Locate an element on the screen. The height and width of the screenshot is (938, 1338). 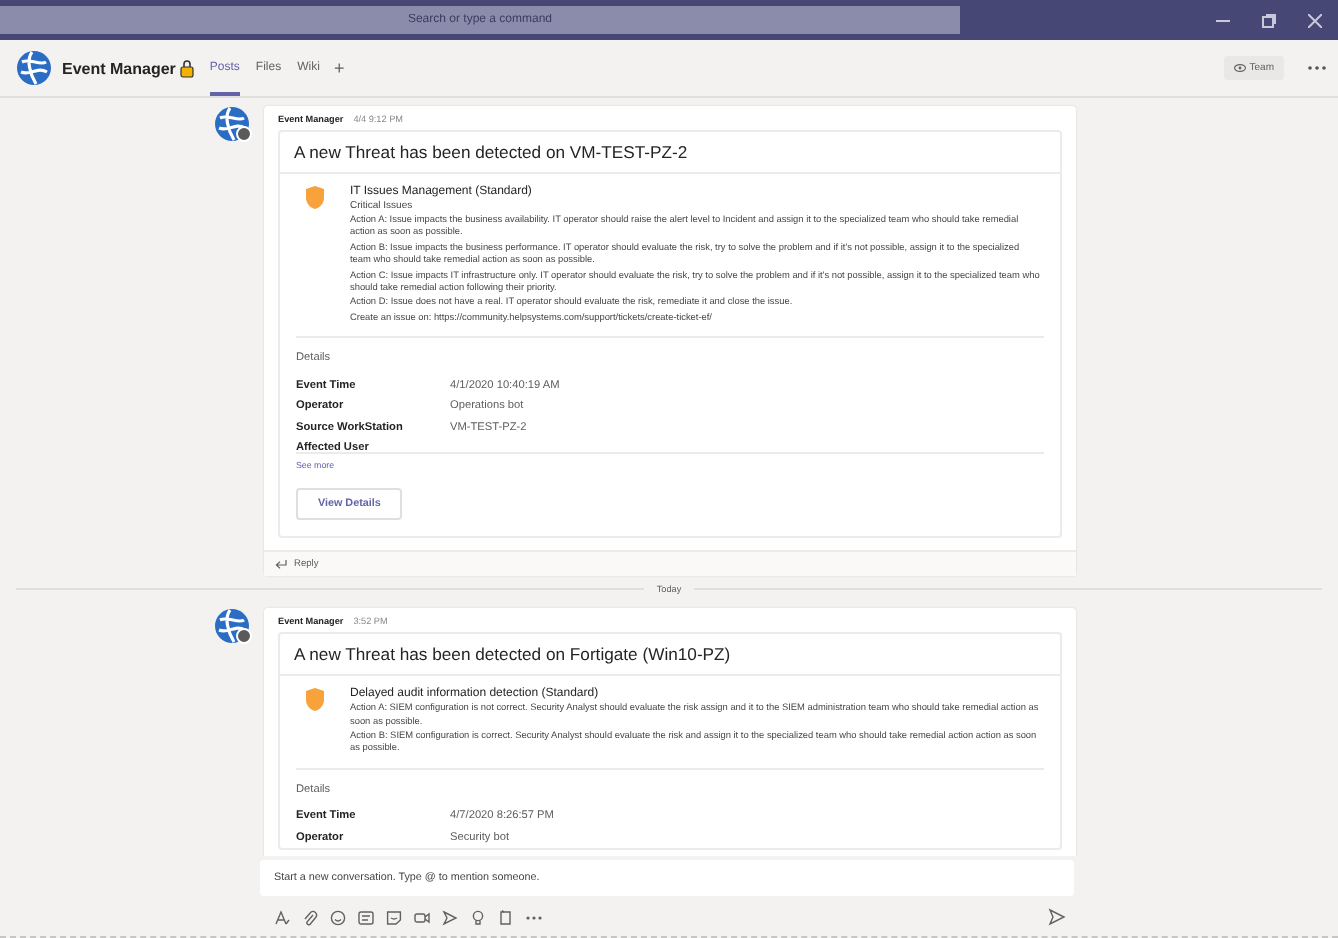
reply-arrow-icon is located at coordinates (281, 564).